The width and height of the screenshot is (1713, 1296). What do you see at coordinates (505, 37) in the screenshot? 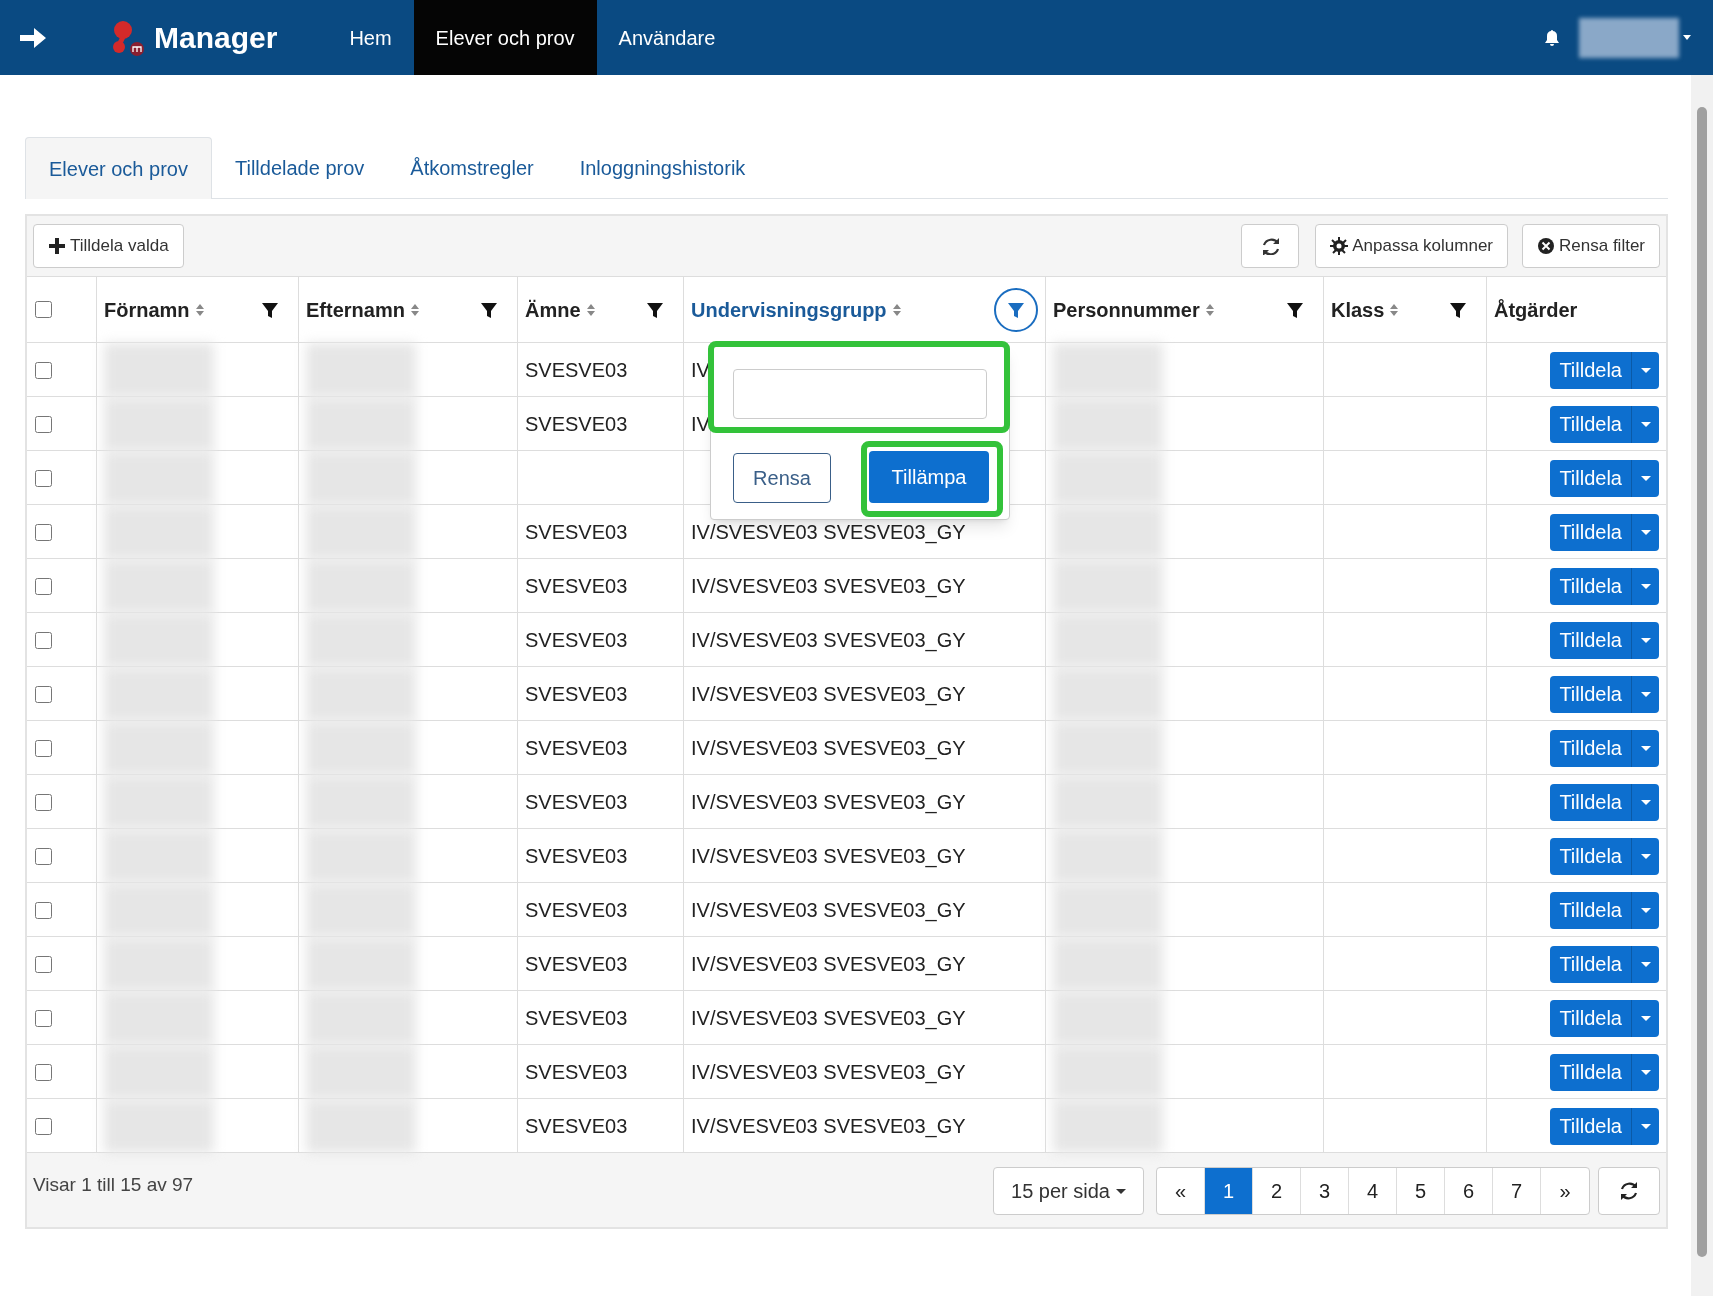
I see `nav-item: Elever och prov` at bounding box center [505, 37].